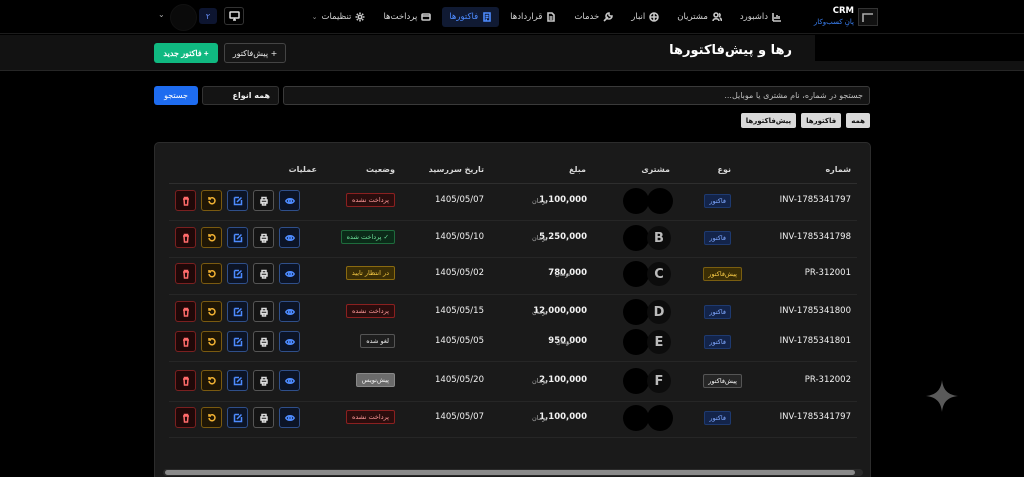 The image size is (1024, 477). What do you see at coordinates (302, 169) in the screenshot?
I see `col-actions: عملیات` at bounding box center [302, 169].